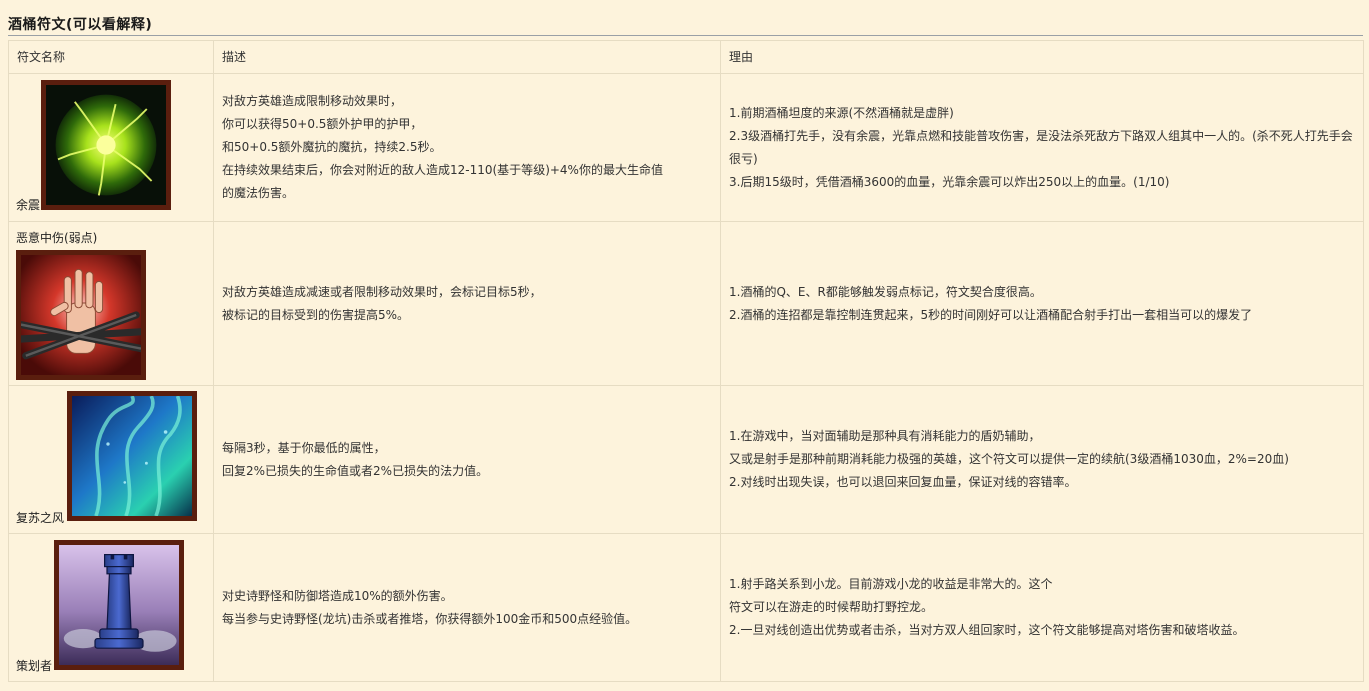 The height and width of the screenshot is (691, 1369). What do you see at coordinates (1042, 57) in the screenshot?
I see `header-reason: 理由` at bounding box center [1042, 57].